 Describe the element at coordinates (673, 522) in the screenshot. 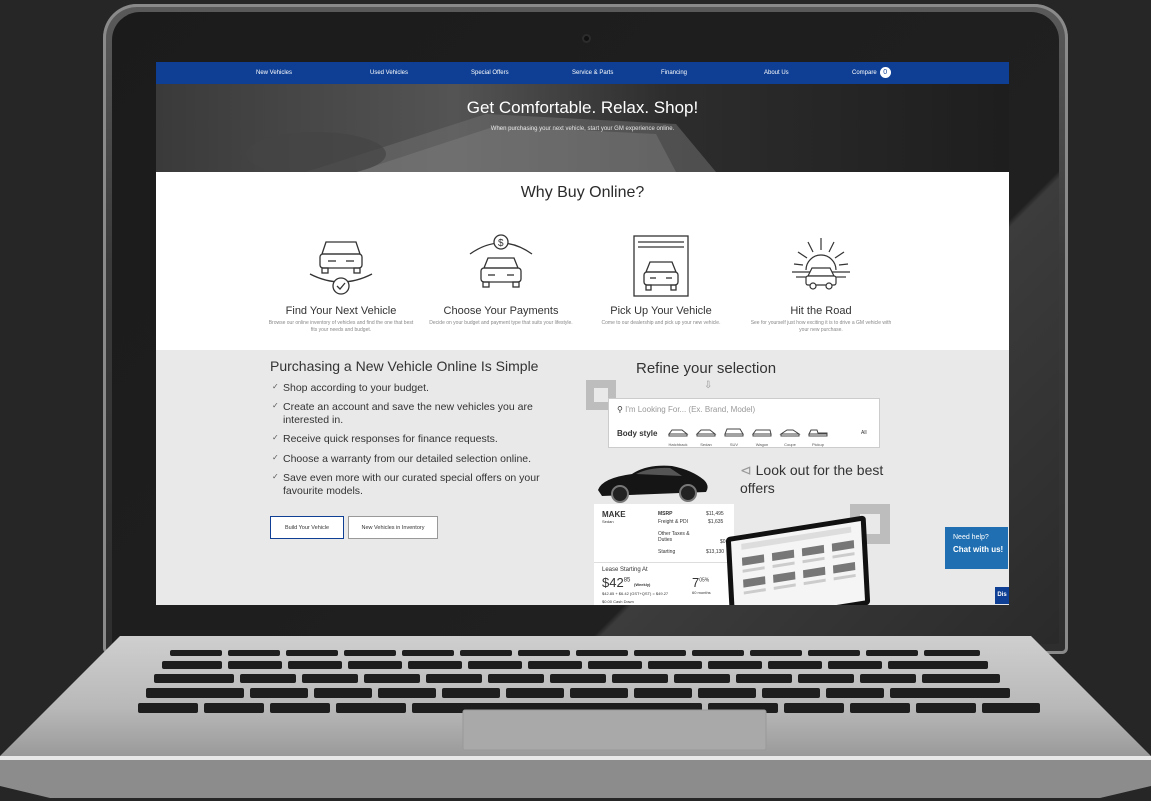

I see `freight-label: Freight & PDI` at that location.